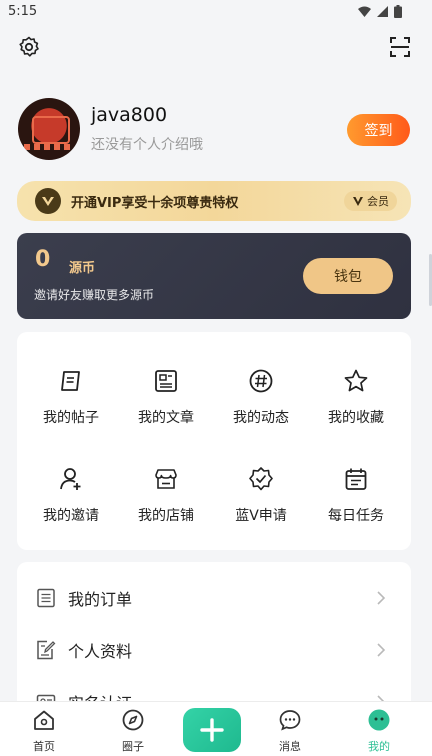 This screenshot has height=756, width=432. I want to click on article-icon, so click(166, 381).